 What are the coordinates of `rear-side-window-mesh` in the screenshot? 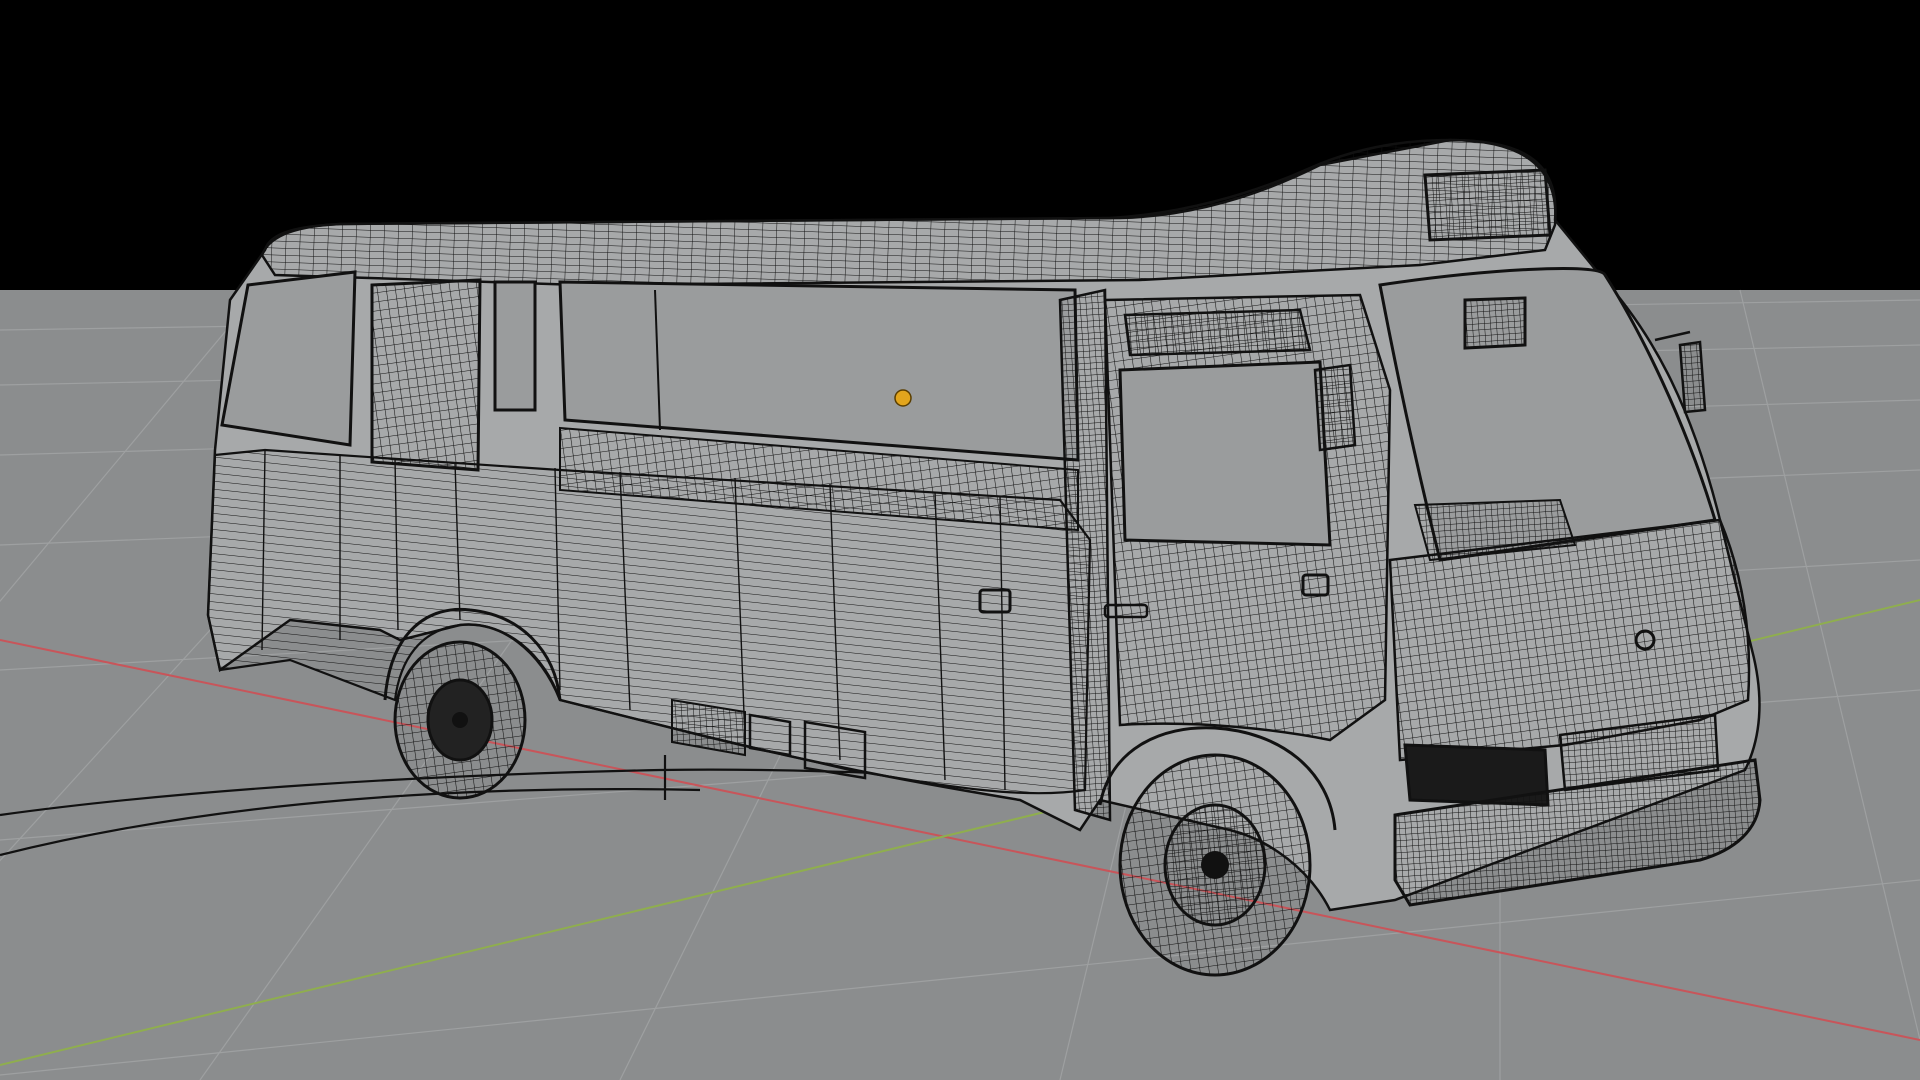 It's located at (426, 375).